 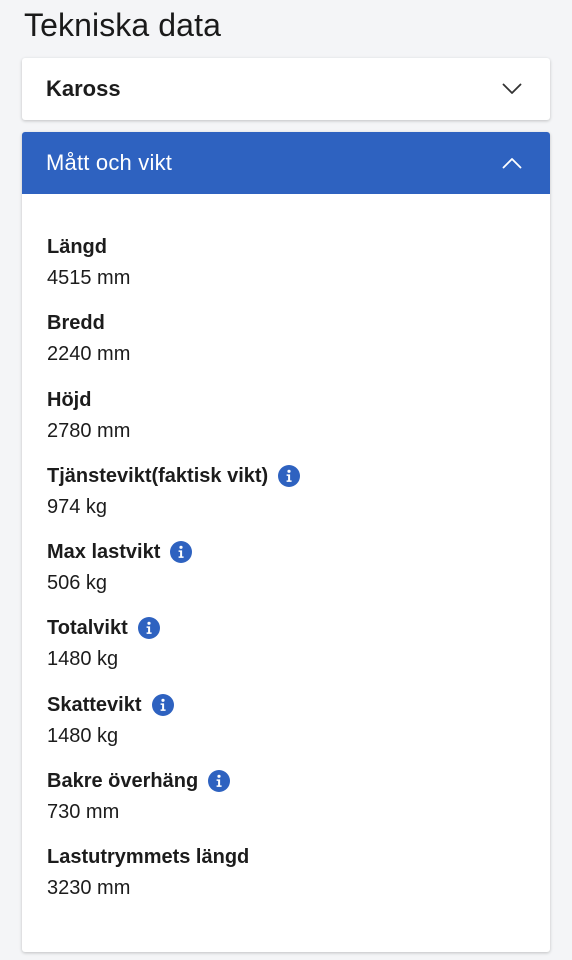 I want to click on spec-label: Lastutrymmets längd, so click(x=148, y=857).